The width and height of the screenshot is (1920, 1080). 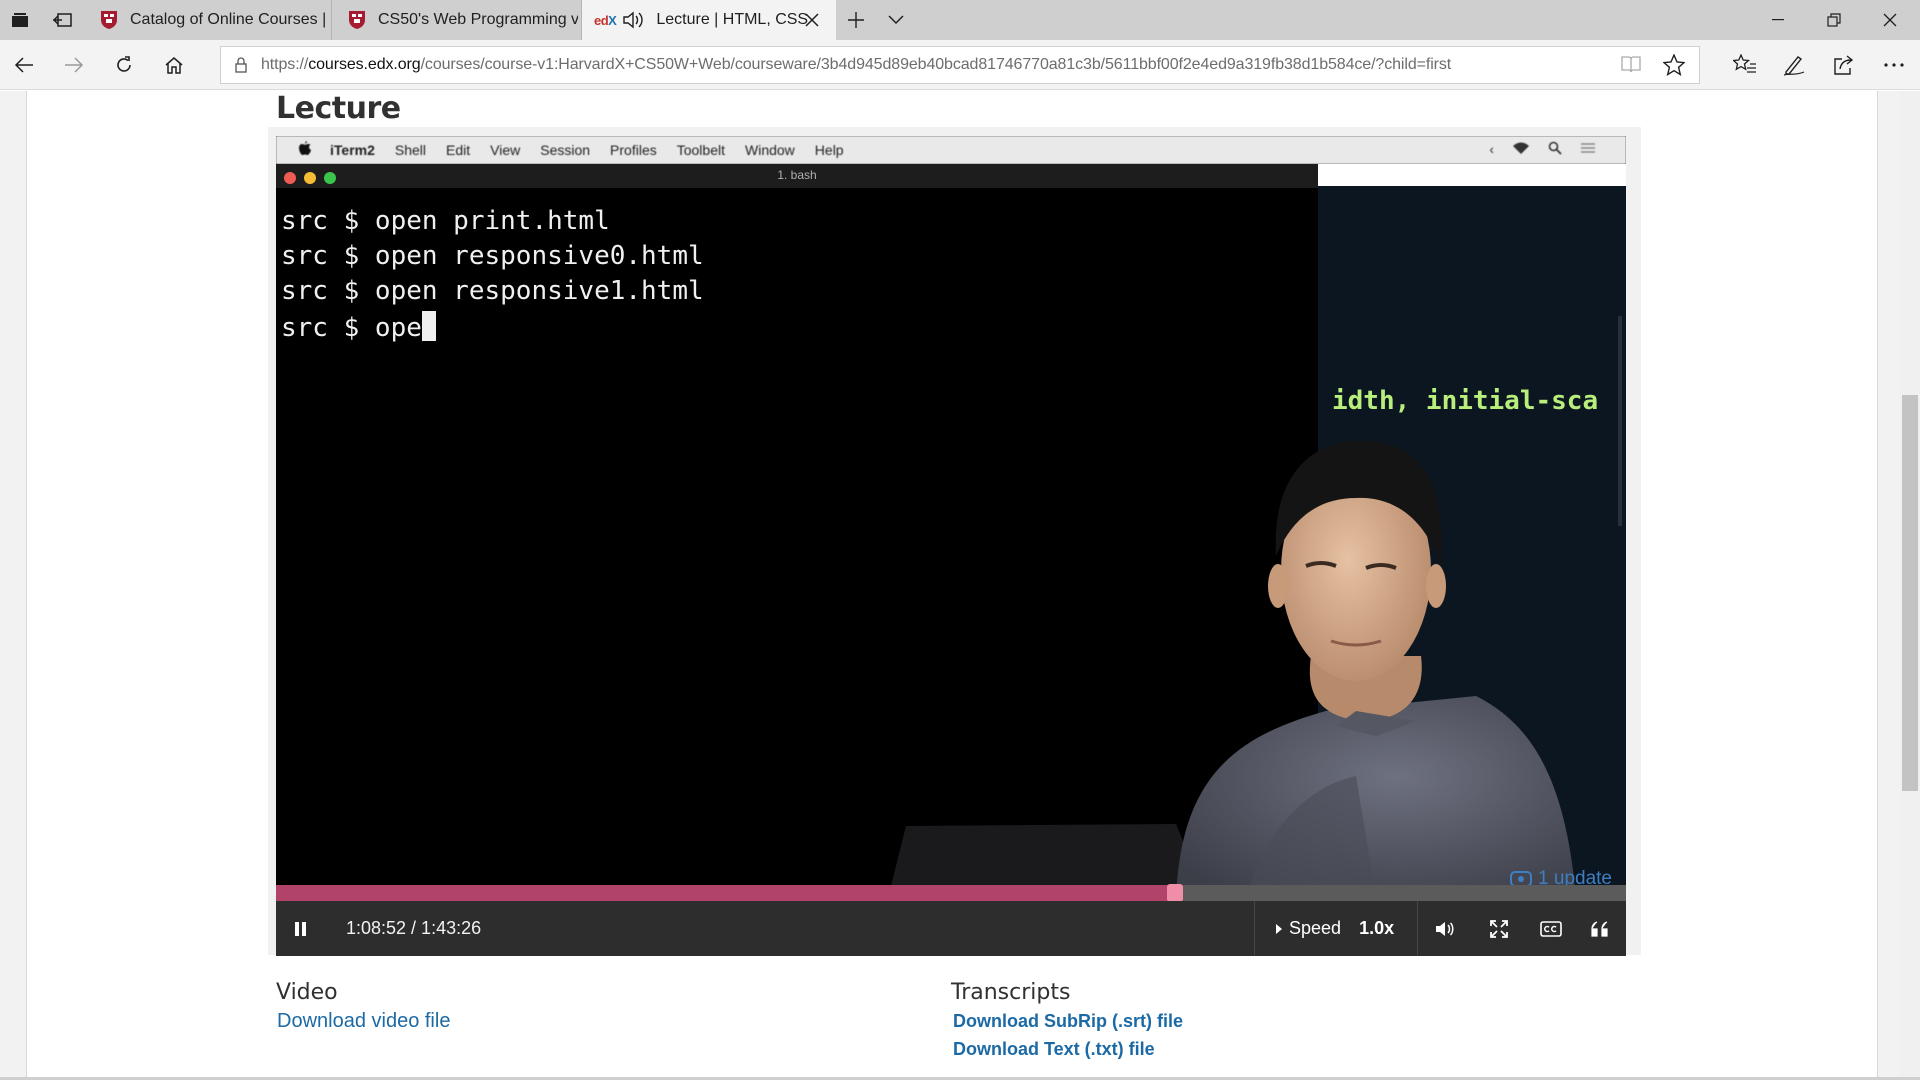 I want to click on tab-cs50-web: CS50's Web Programming v, so click(x=457, y=20).